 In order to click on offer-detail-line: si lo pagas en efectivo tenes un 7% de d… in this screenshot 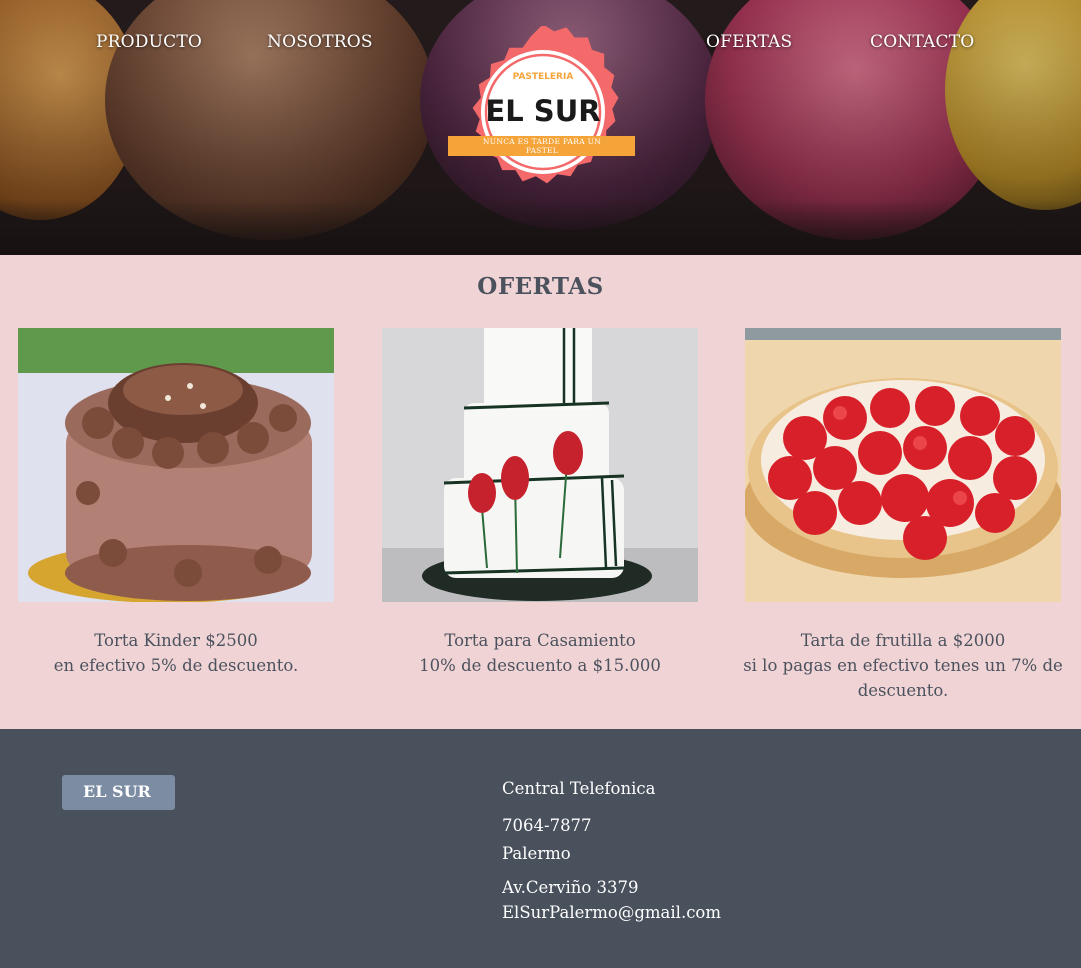, I will do `click(903, 678)`.